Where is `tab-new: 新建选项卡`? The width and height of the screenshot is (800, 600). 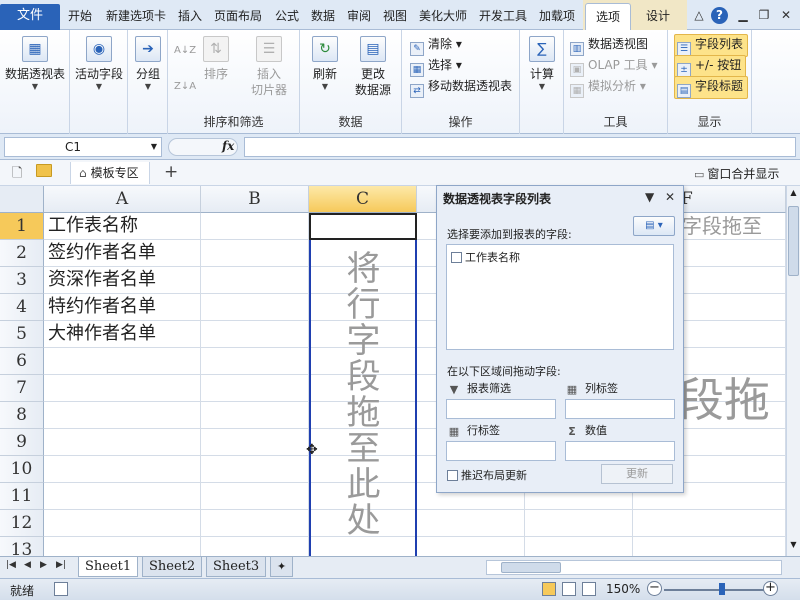
tab-new: 新建选项卡 is located at coordinates (136, 16).